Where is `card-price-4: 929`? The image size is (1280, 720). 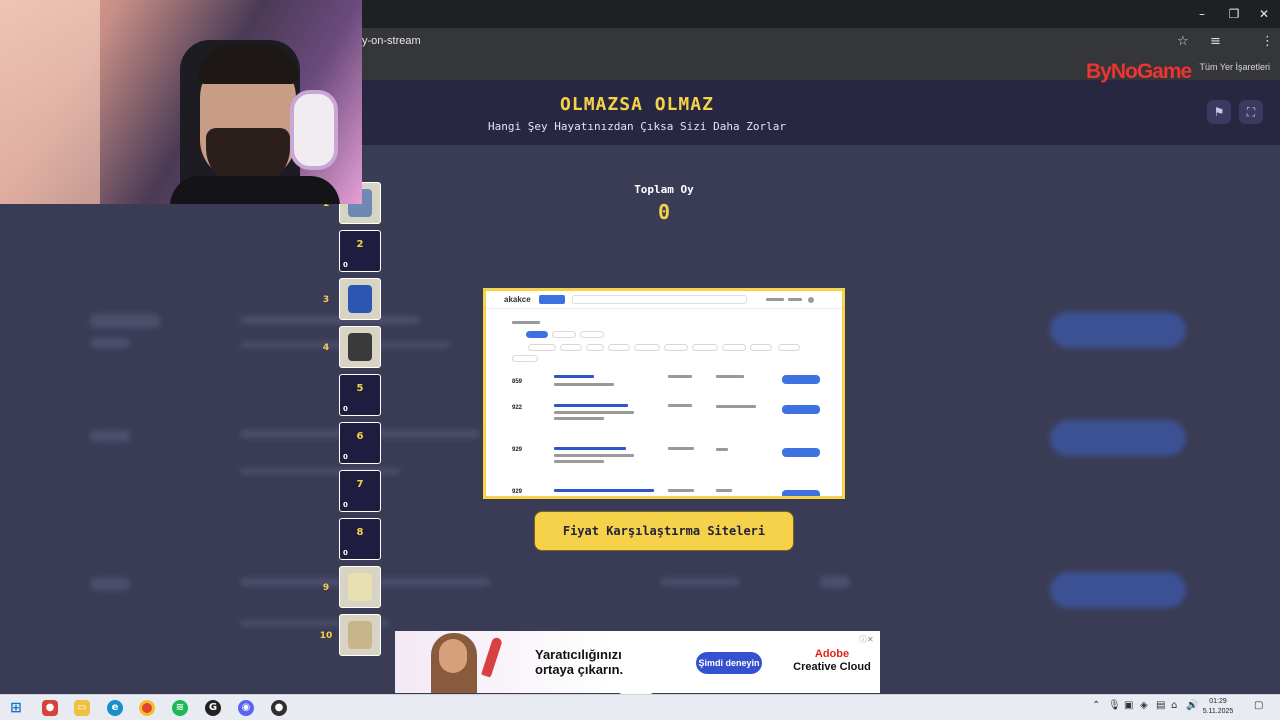 card-price-4: 929 is located at coordinates (517, 492).